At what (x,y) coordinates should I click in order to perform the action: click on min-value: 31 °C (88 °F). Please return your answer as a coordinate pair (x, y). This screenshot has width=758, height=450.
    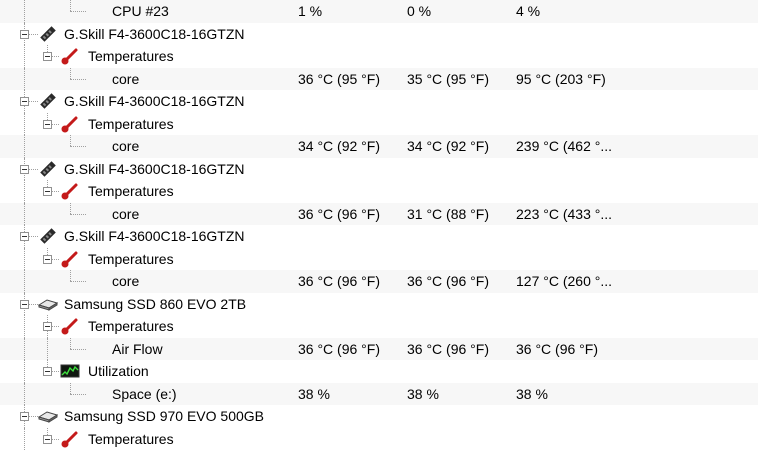
    Looking at the image, I should click on (448, 214).